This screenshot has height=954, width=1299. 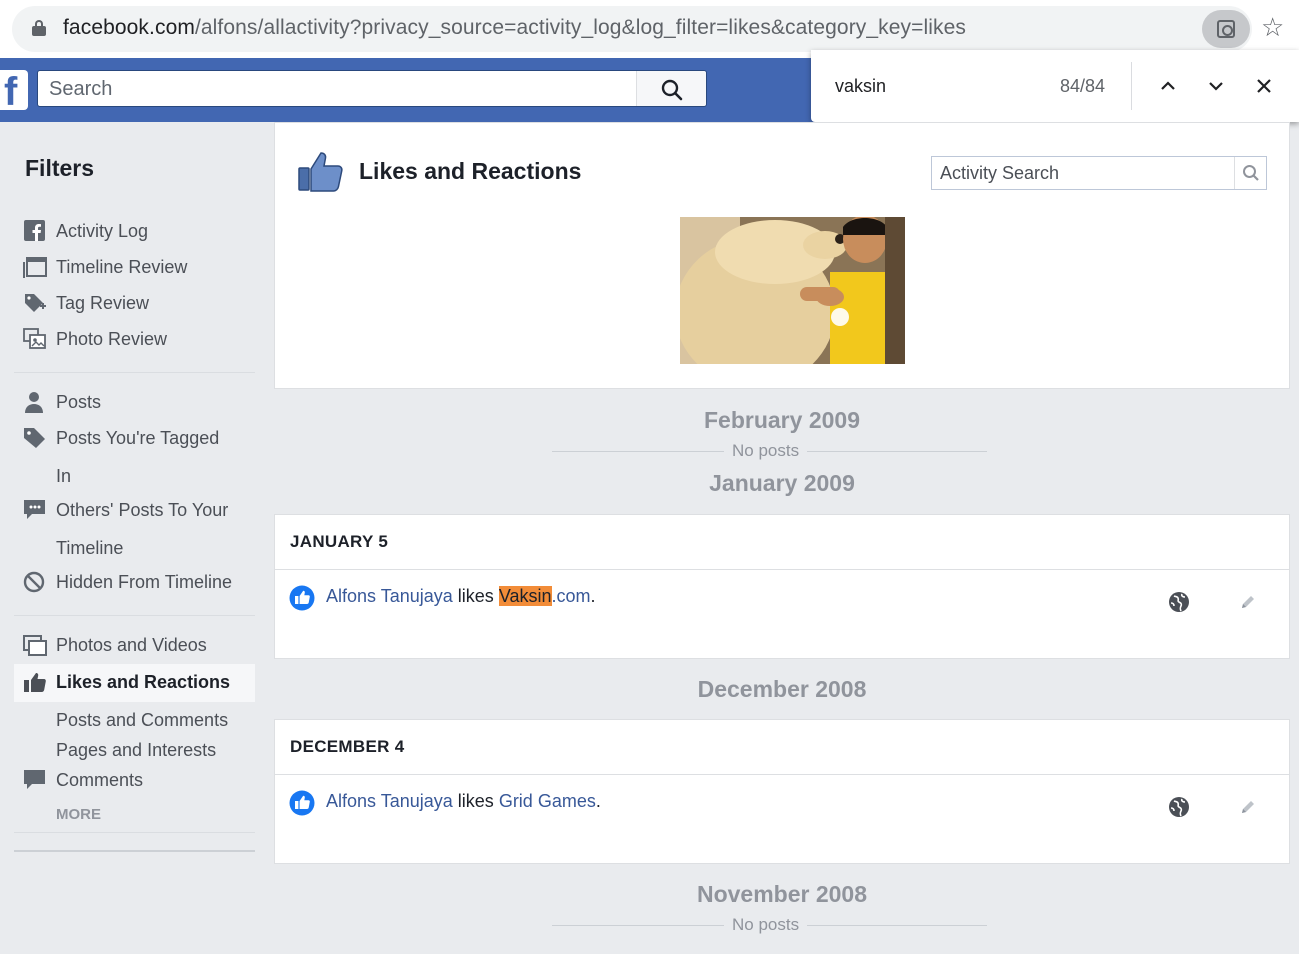 What do you see at coordinates (81, 89) in the screenshot?
I see `search-placeholder: Search` at bounding box center [81, 89].